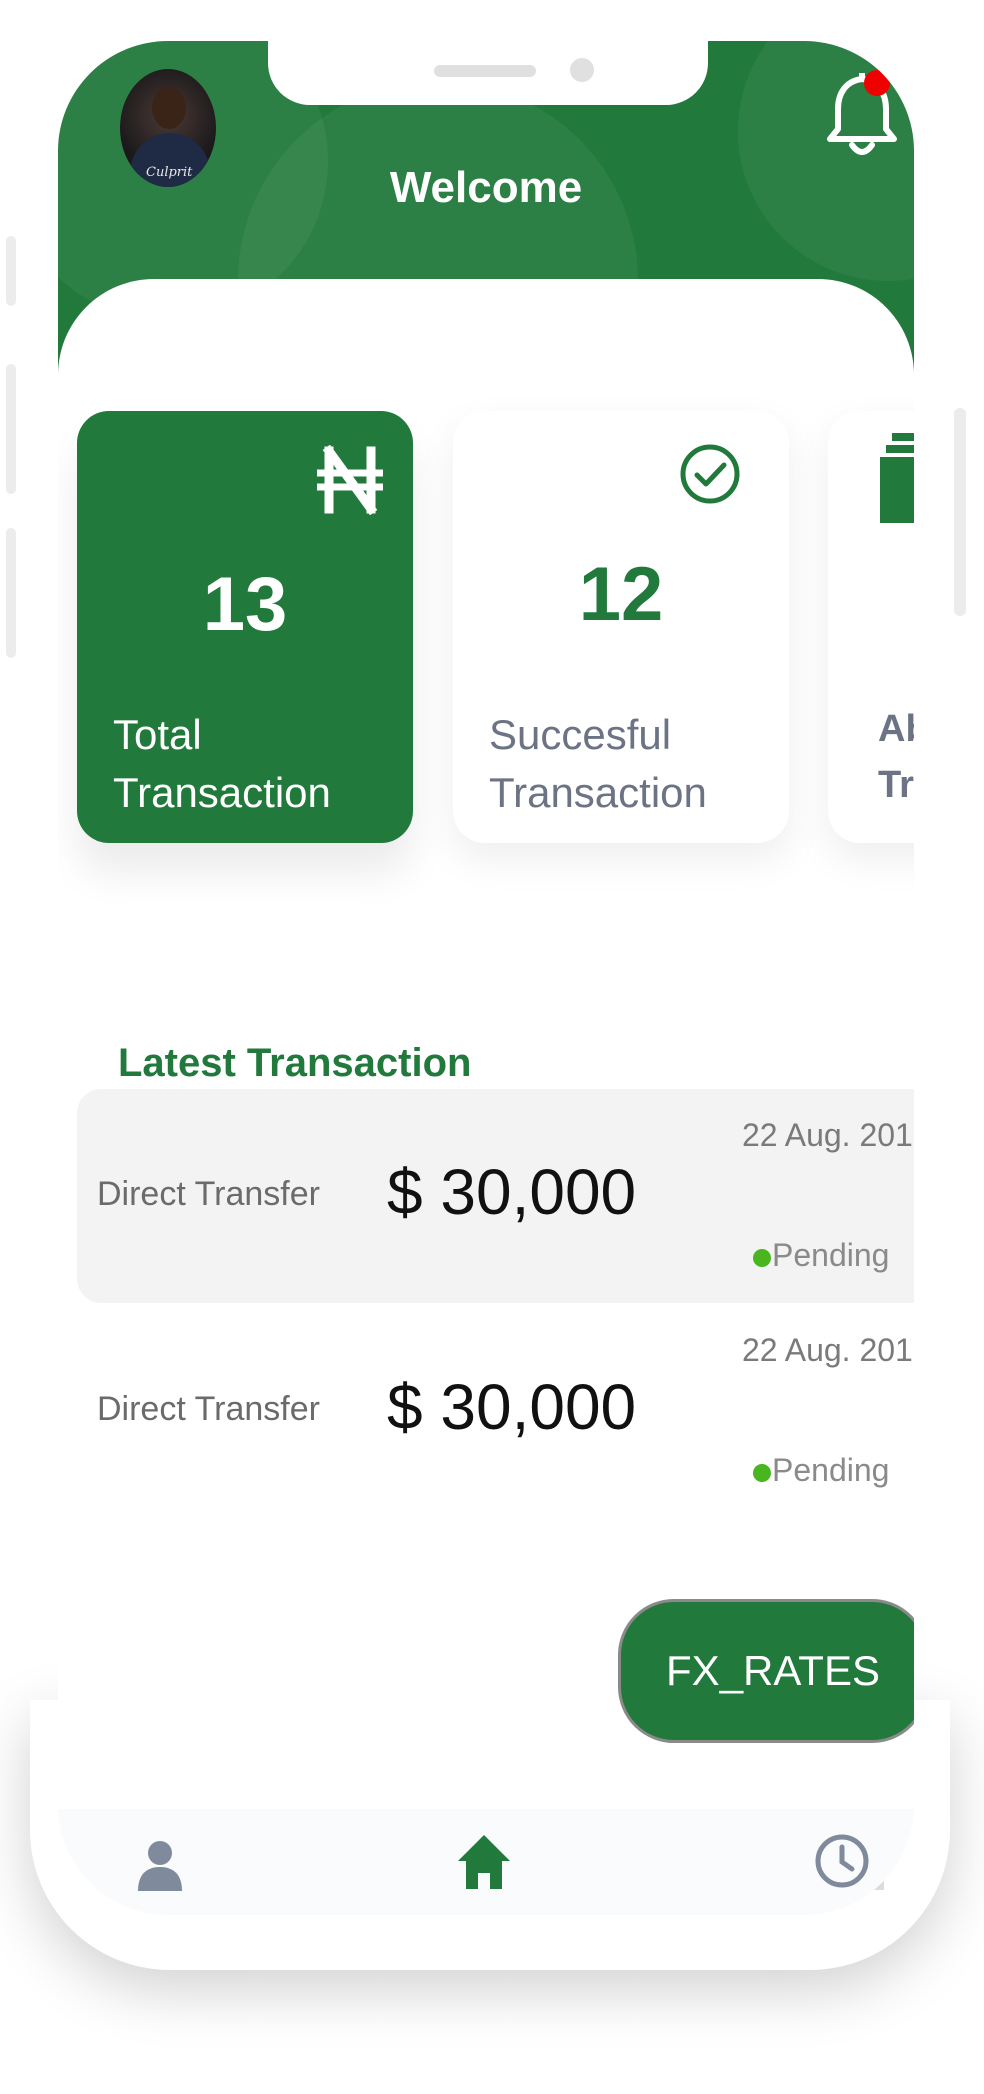 The width and height of the screenshot is (984, 2094). Describe the element at coordinates (896, 729) in the screenshot. I see `stat-label-line1: Ab` at that location.